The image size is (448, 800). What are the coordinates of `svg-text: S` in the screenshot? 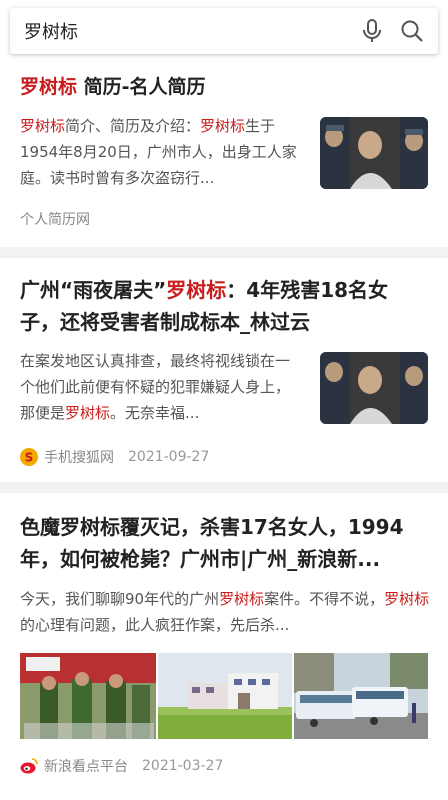 It's located at (29, 458).